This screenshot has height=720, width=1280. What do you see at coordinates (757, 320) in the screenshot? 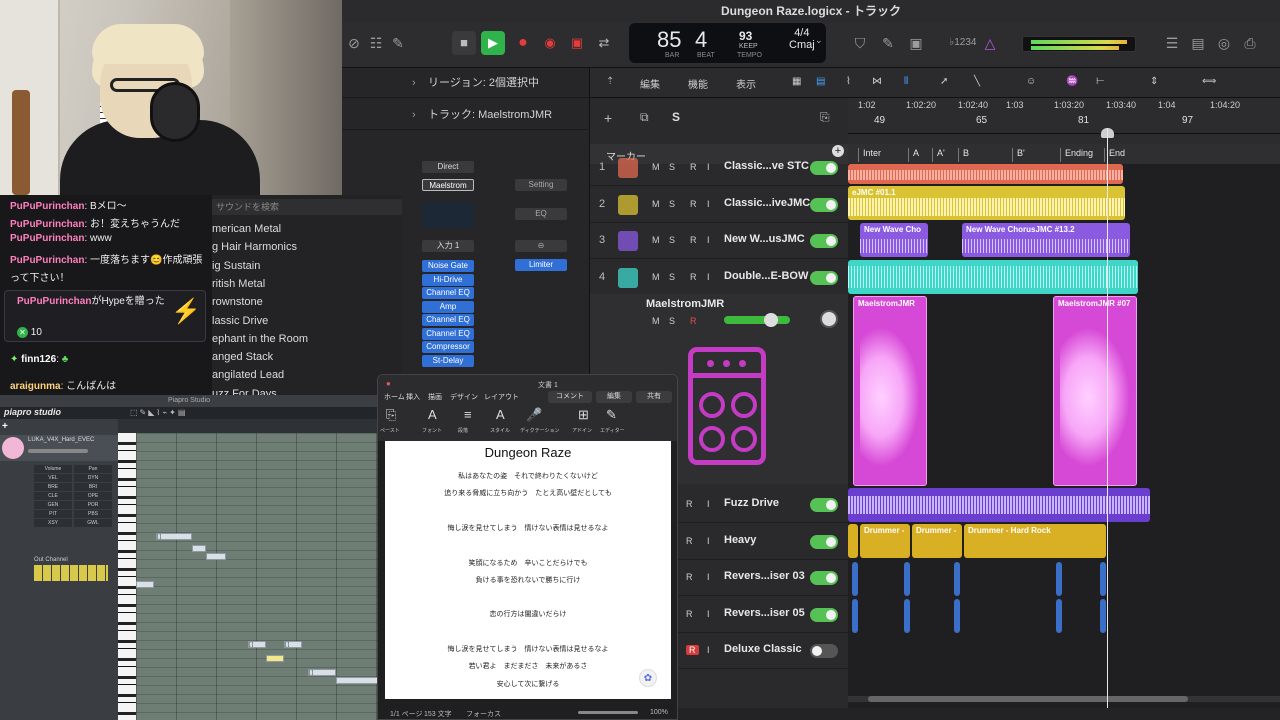
I see `volume-slider` at bounding box center [757, 320].